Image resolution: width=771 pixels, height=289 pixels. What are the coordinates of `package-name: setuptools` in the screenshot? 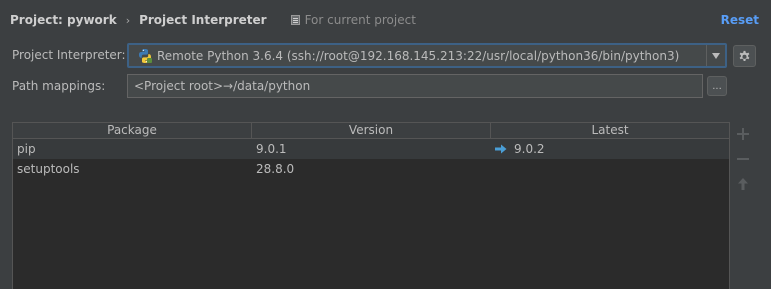 It's located at (48, 169).